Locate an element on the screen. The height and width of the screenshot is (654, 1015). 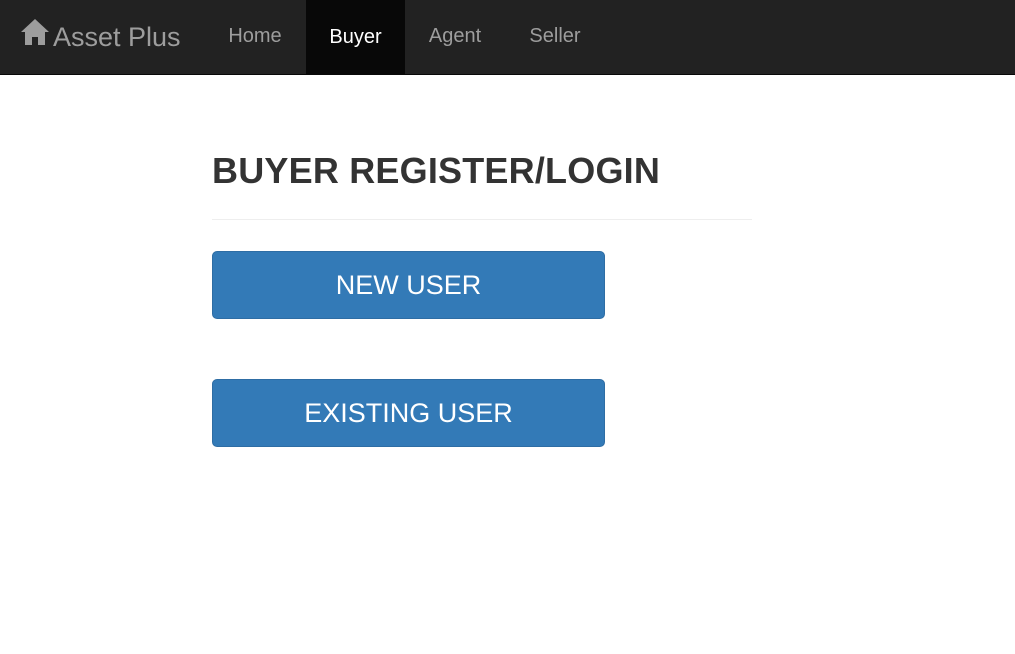
existing-user-button: EXISTING USER is located at coordinates (408, 413).